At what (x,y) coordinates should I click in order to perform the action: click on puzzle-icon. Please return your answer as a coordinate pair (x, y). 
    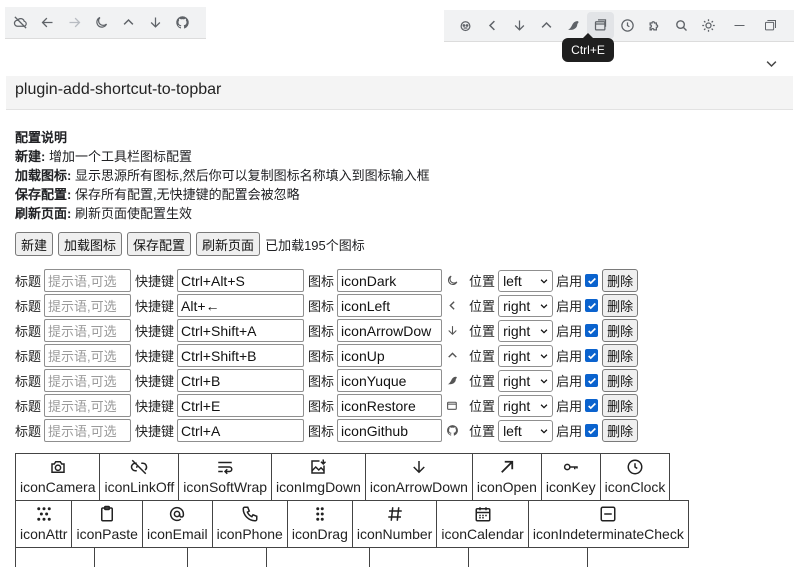
    Looking at the image, I should click on (654, 25).